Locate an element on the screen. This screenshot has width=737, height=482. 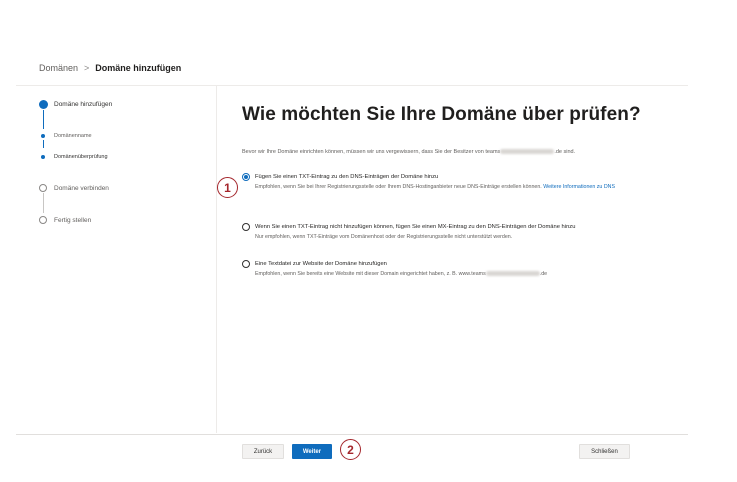
breadcrumb-domains-link: Domänen is located at coordinates (58, 68).